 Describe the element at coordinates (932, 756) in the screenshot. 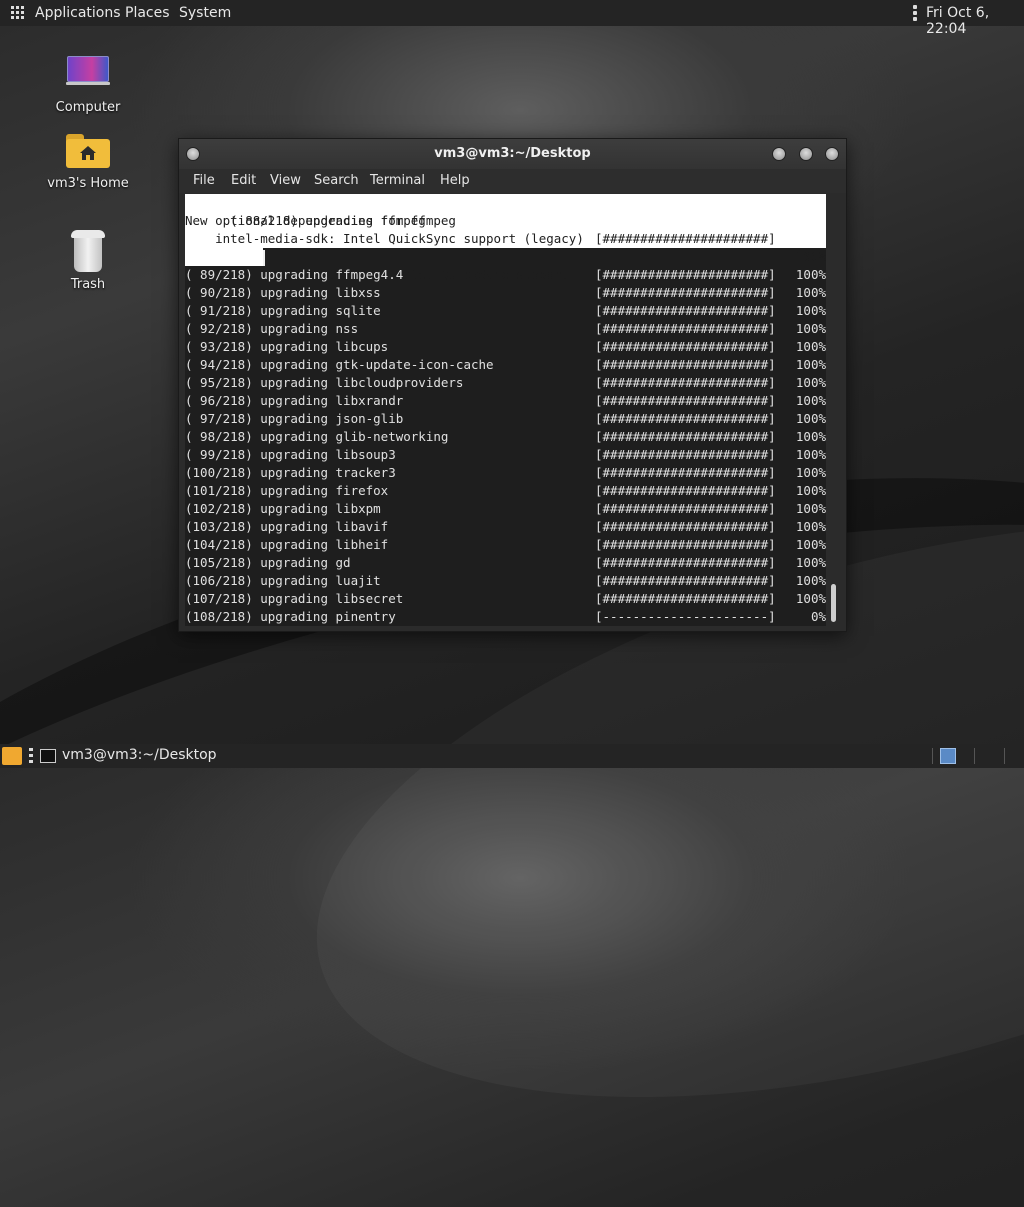

I see `divider` at that location.